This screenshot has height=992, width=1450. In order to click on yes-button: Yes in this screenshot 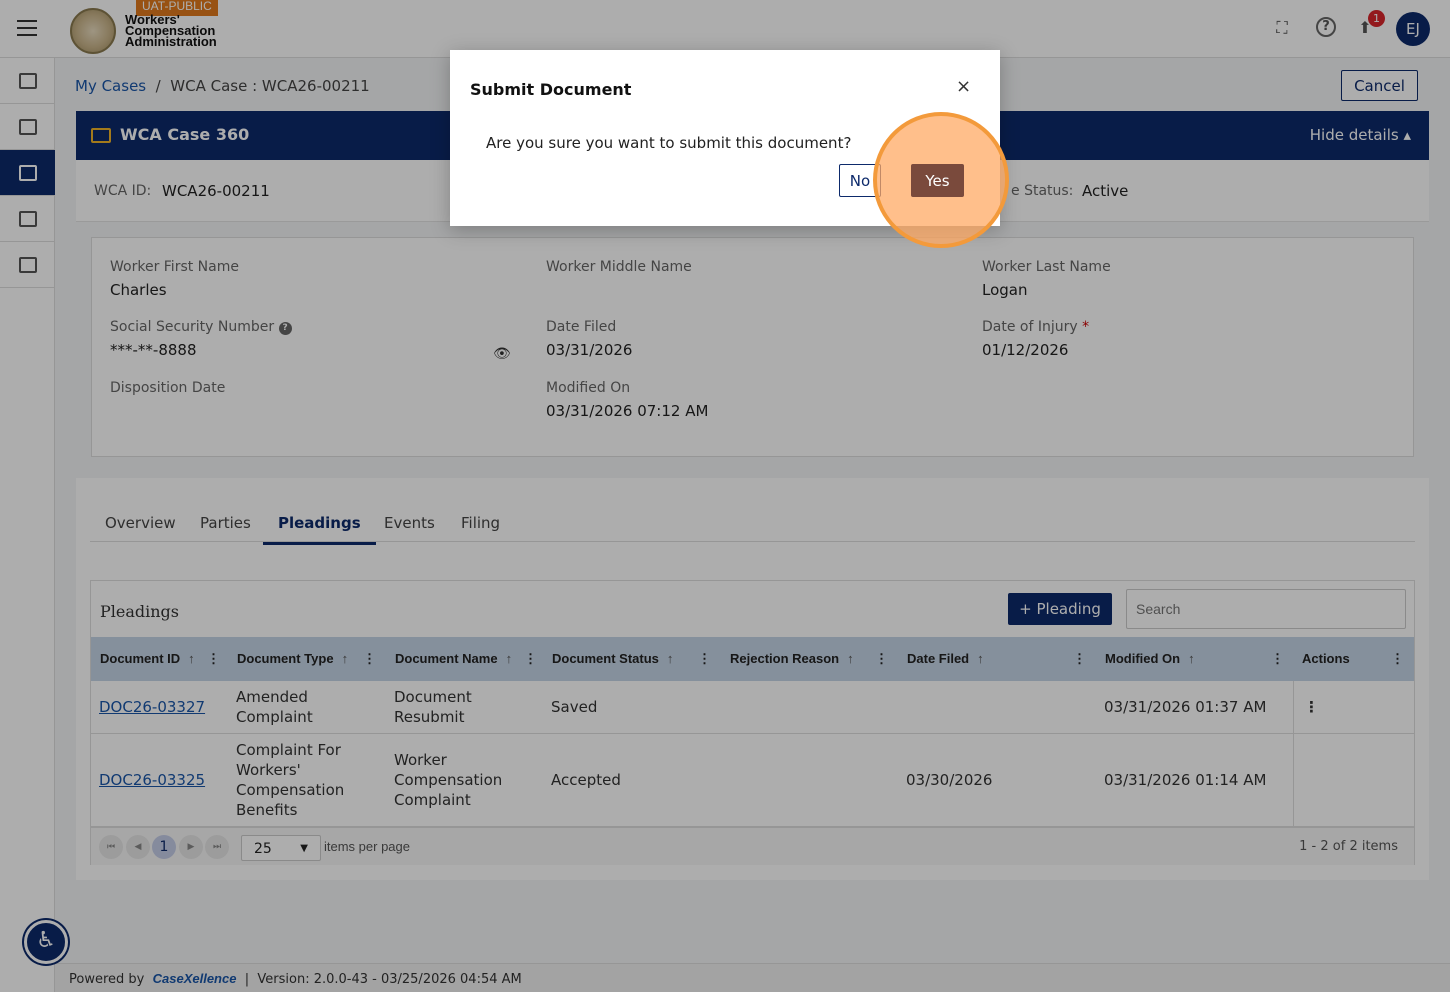, I will do `click(937, 180)`.